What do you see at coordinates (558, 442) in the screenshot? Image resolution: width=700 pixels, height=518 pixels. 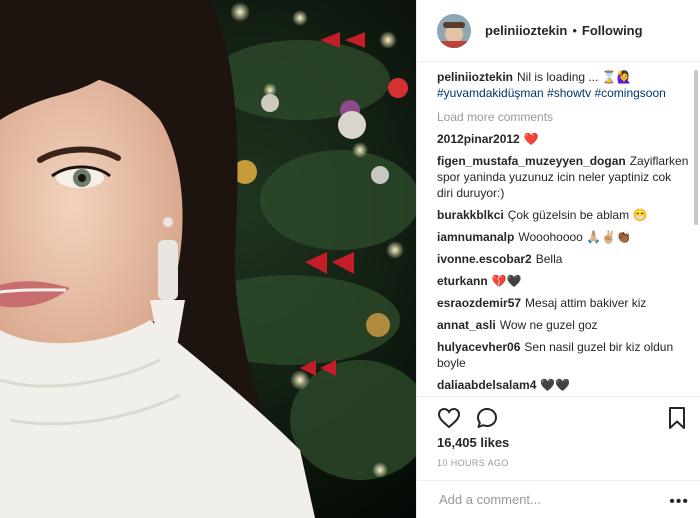 I see `likes-count: 16,405 likes` at bounding box center [558, 442].